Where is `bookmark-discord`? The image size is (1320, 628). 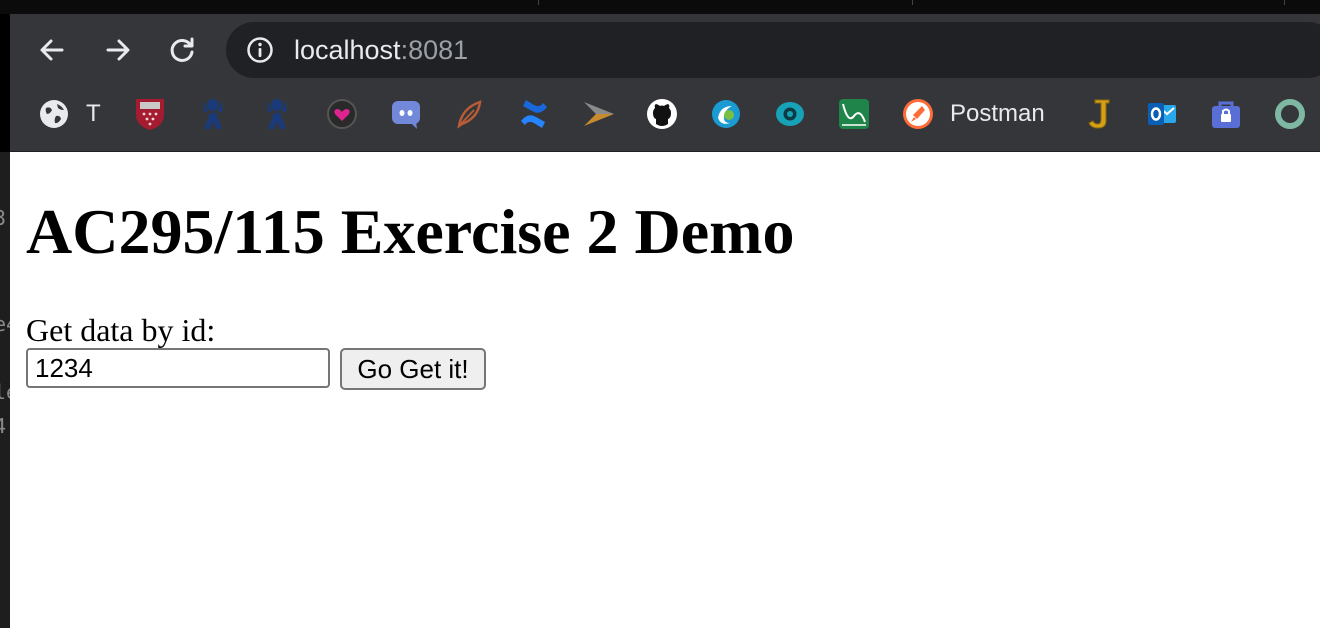
bookmark-discord is located at coordinates (406, 114).